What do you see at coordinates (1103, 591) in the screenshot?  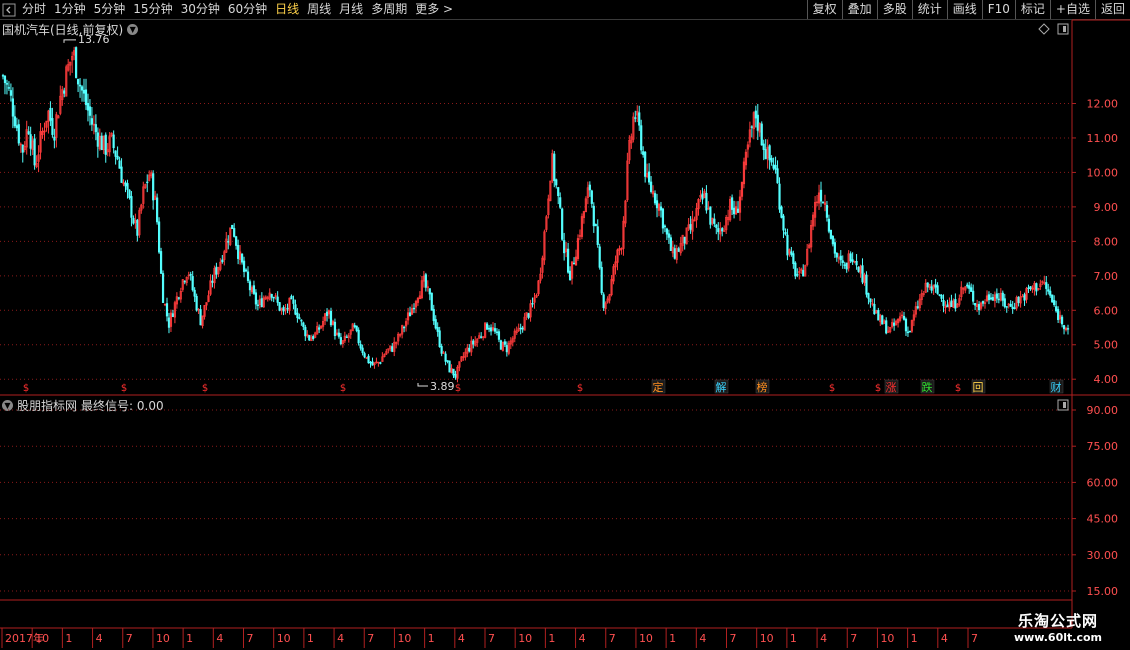 I see `indicator-y-tick-label: 15.00` at bounding box center [1103, 591].